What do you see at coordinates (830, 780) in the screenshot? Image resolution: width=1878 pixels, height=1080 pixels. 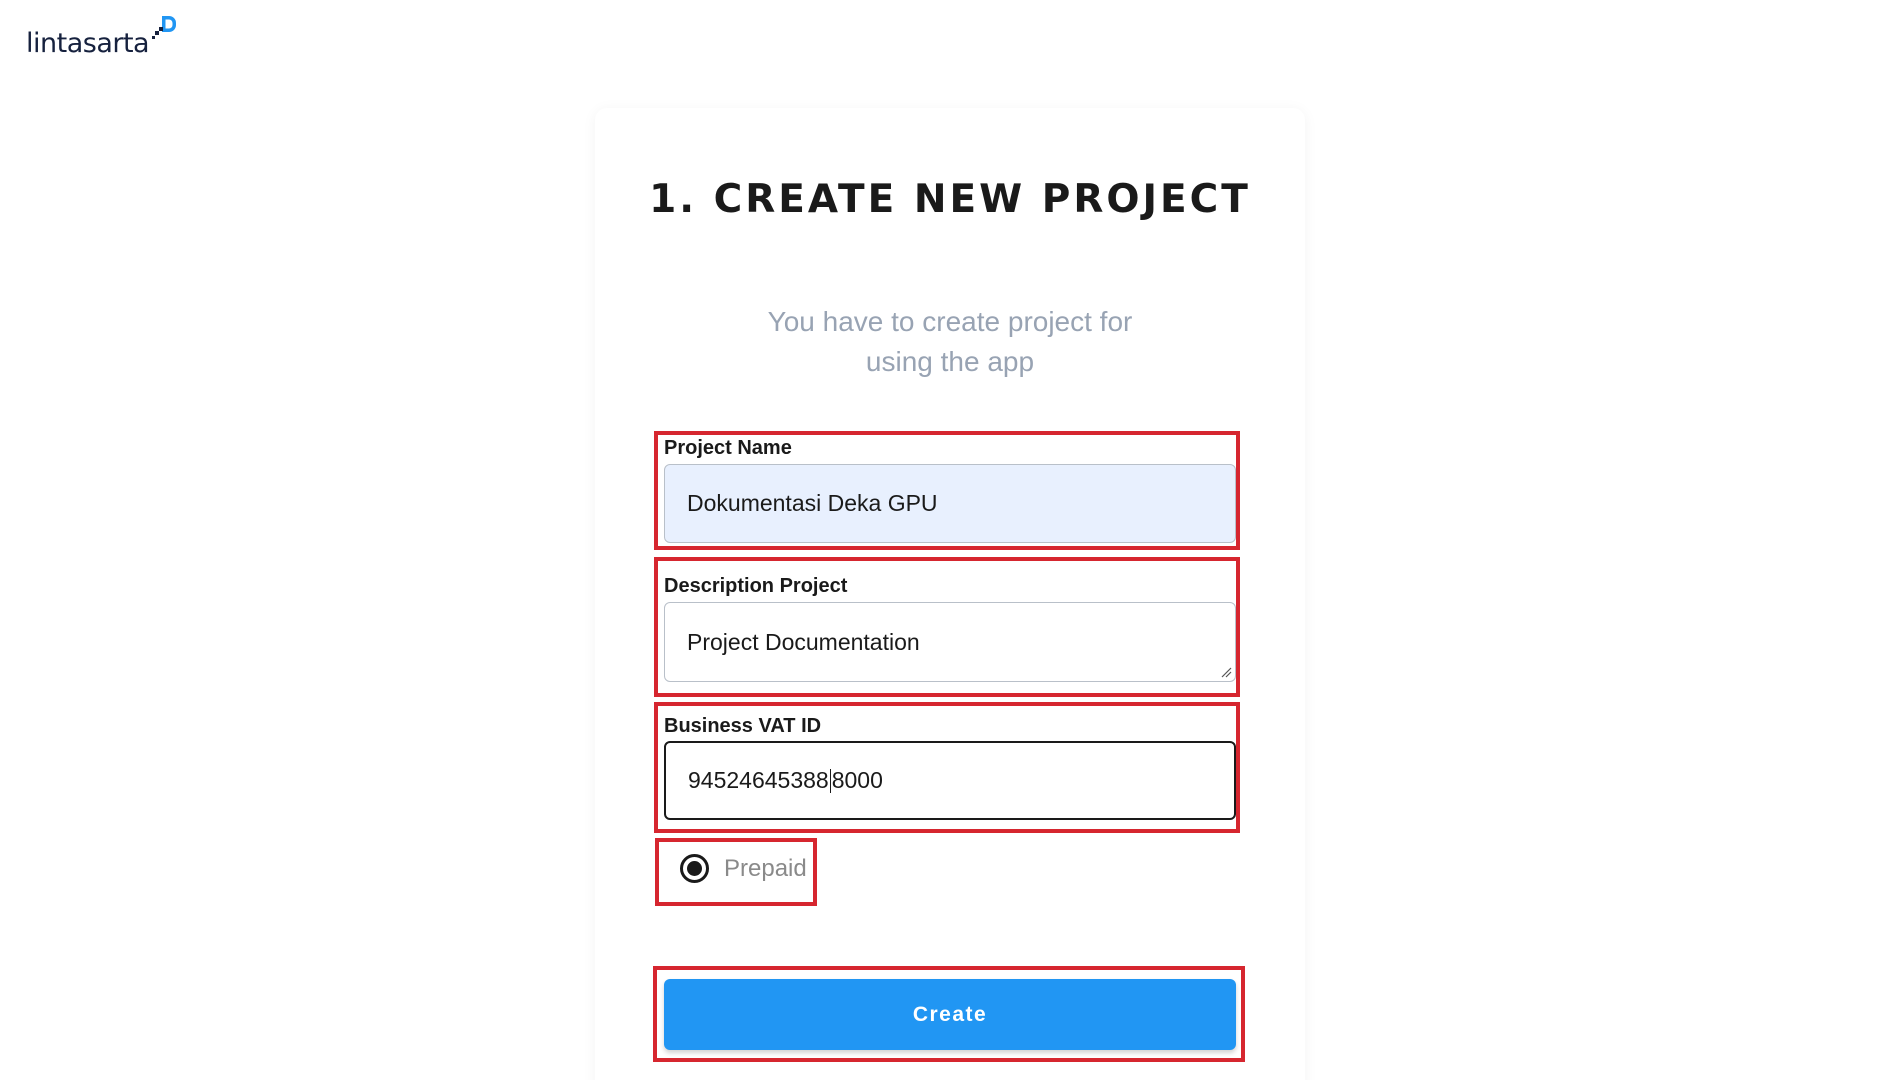 I see `text-caret` at bounding box center [830, 780].